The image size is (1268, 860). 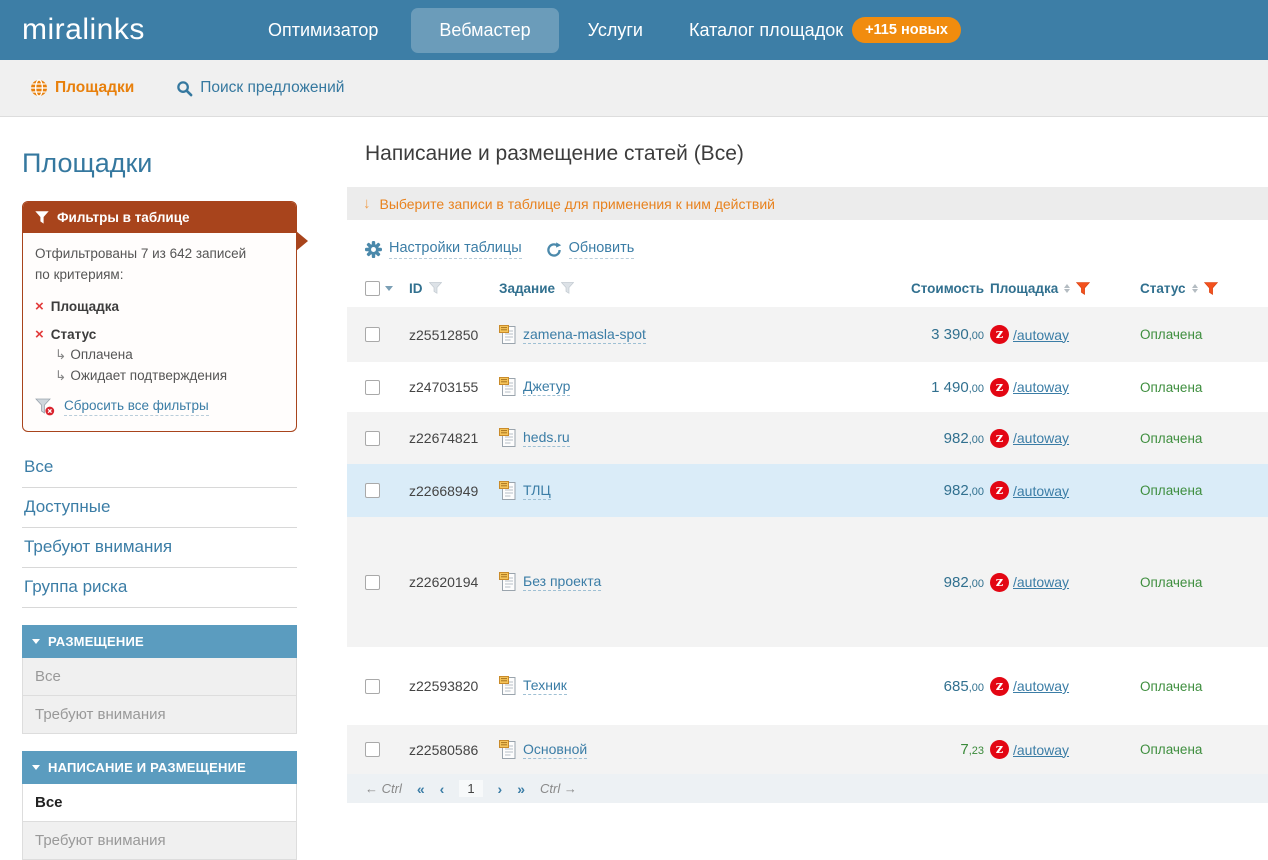 I want to click on pagination-prev-button: ‹, so click(x=442, y=789).